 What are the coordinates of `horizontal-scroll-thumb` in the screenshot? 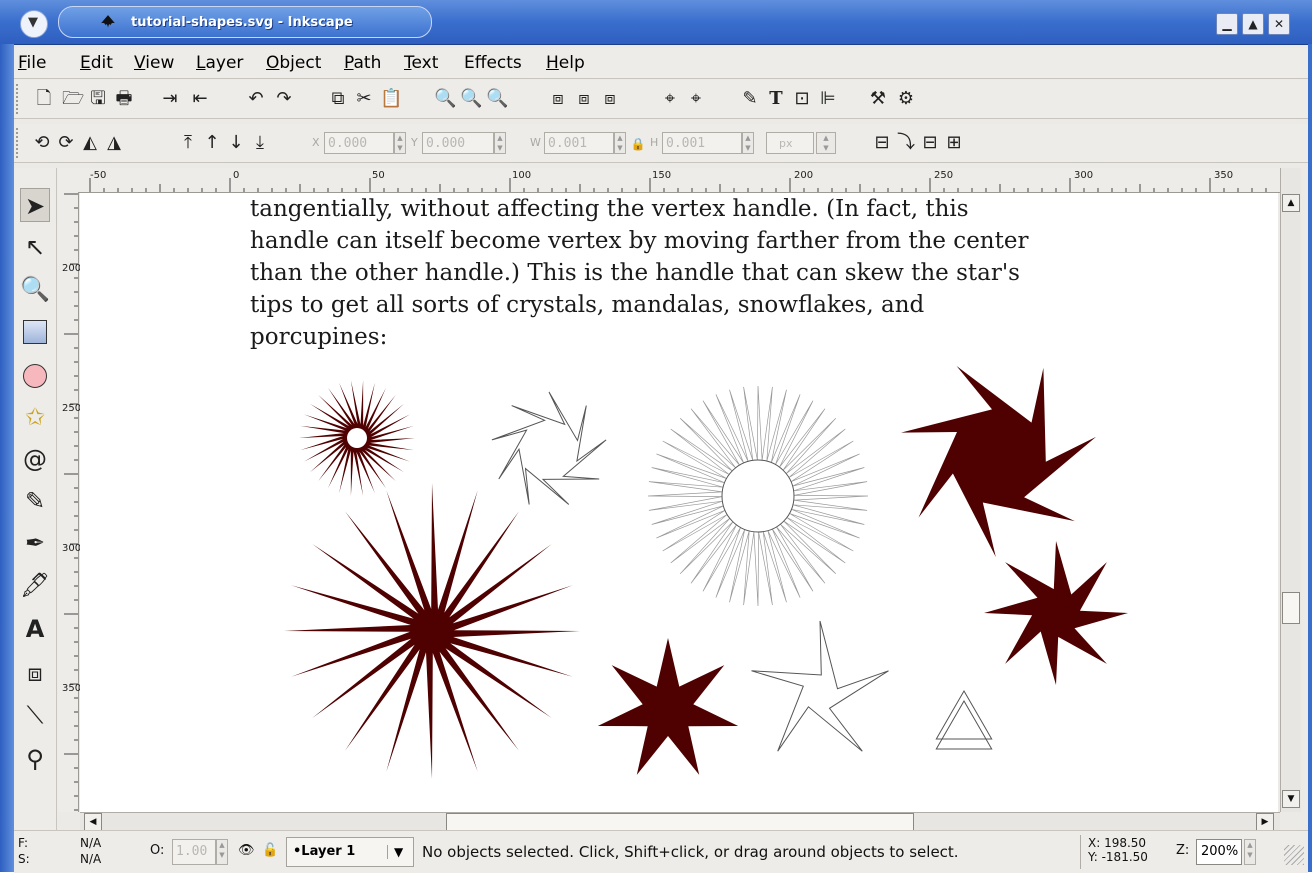 It's located at (680, 822).